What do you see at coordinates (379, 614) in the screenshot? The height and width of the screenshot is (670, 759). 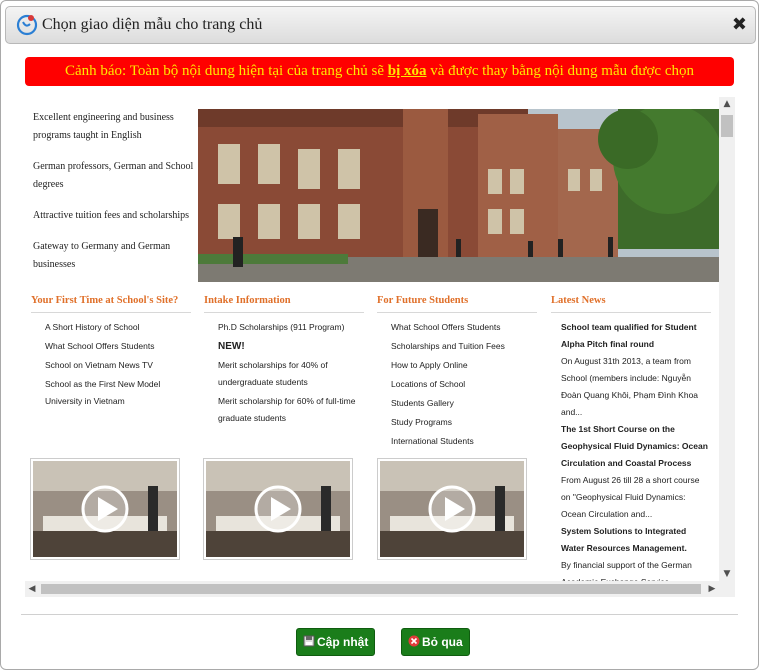 I see `footer-divider` at bounding box center [379, 614].